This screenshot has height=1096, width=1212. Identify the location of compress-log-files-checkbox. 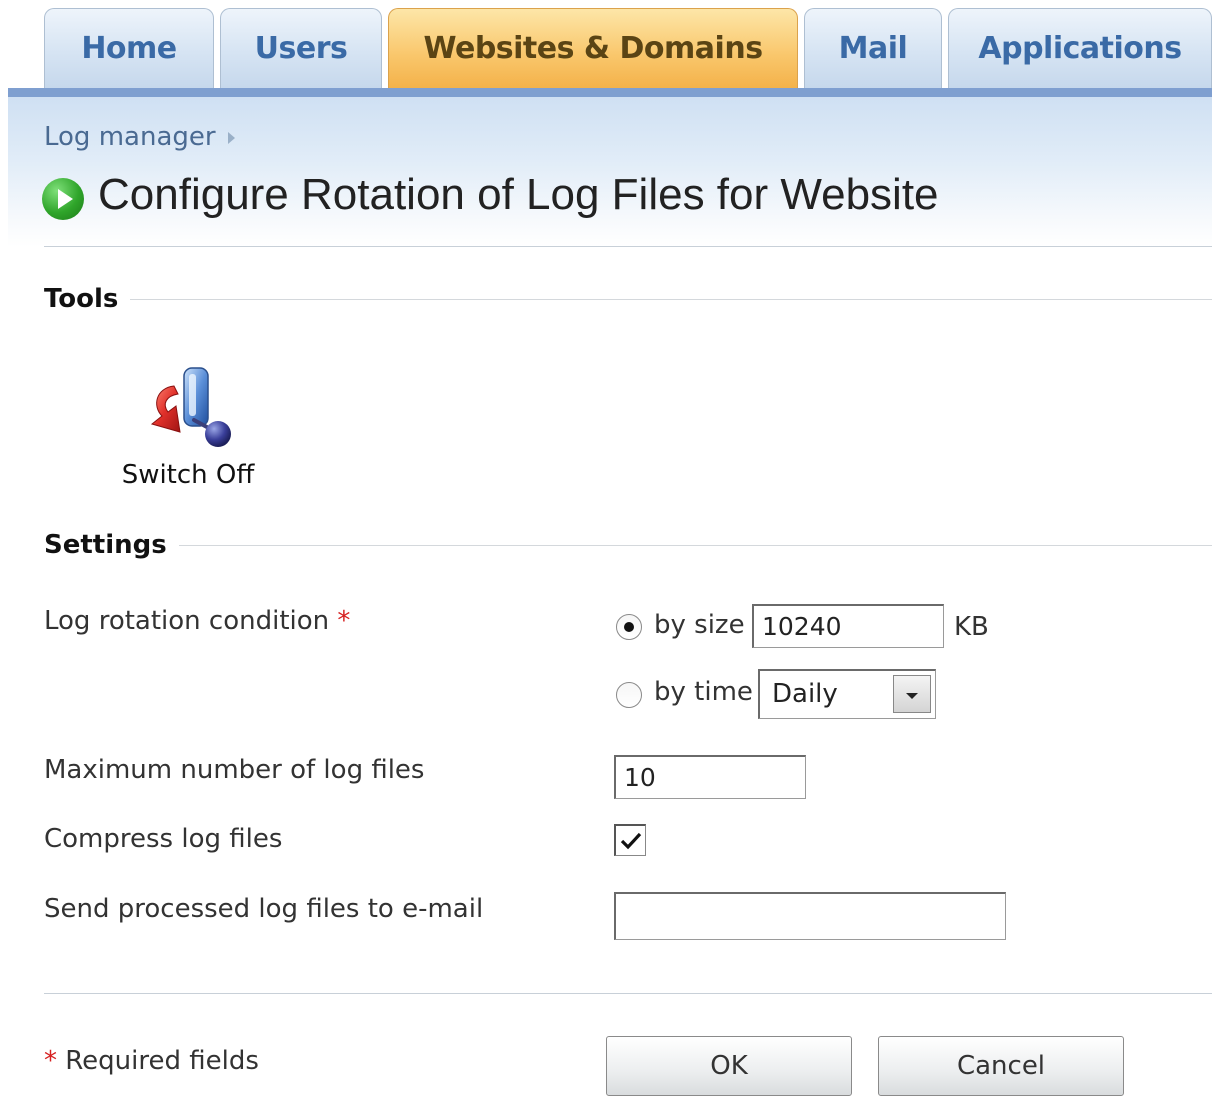
(630, 840).